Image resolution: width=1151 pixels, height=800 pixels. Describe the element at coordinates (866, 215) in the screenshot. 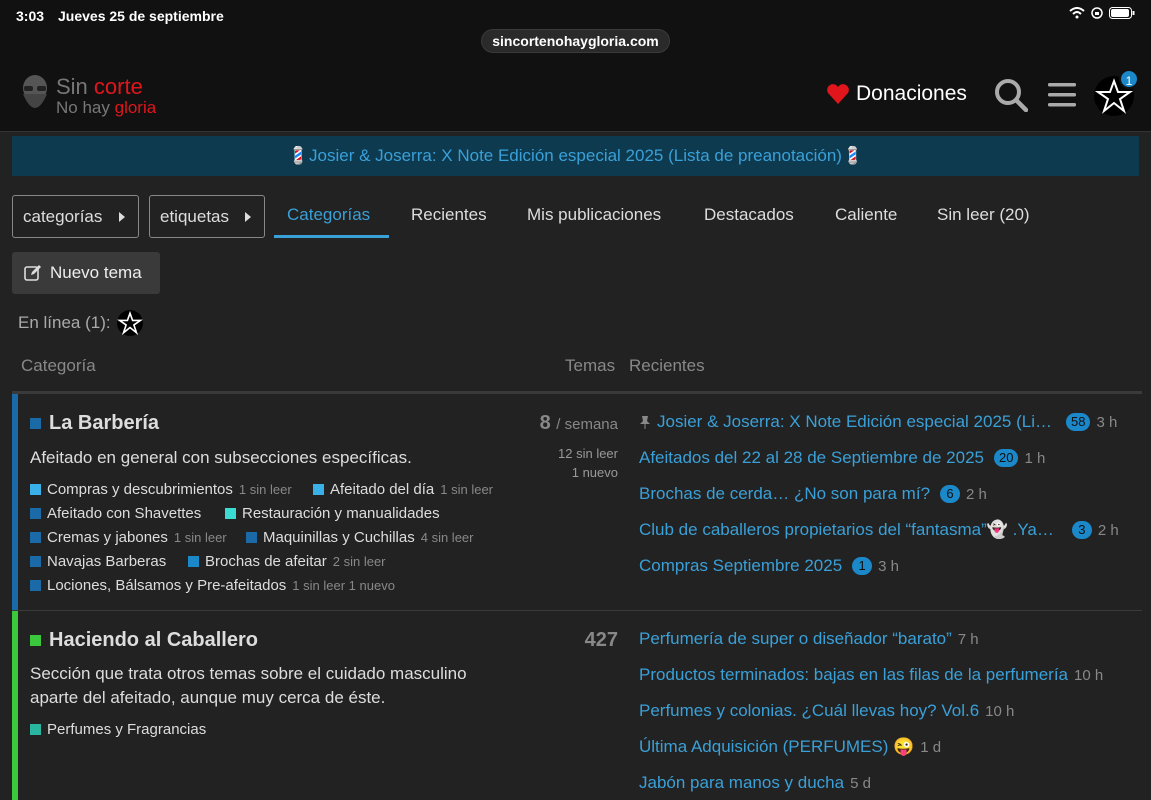

I see `tab-caliente: Caliente` at that location.